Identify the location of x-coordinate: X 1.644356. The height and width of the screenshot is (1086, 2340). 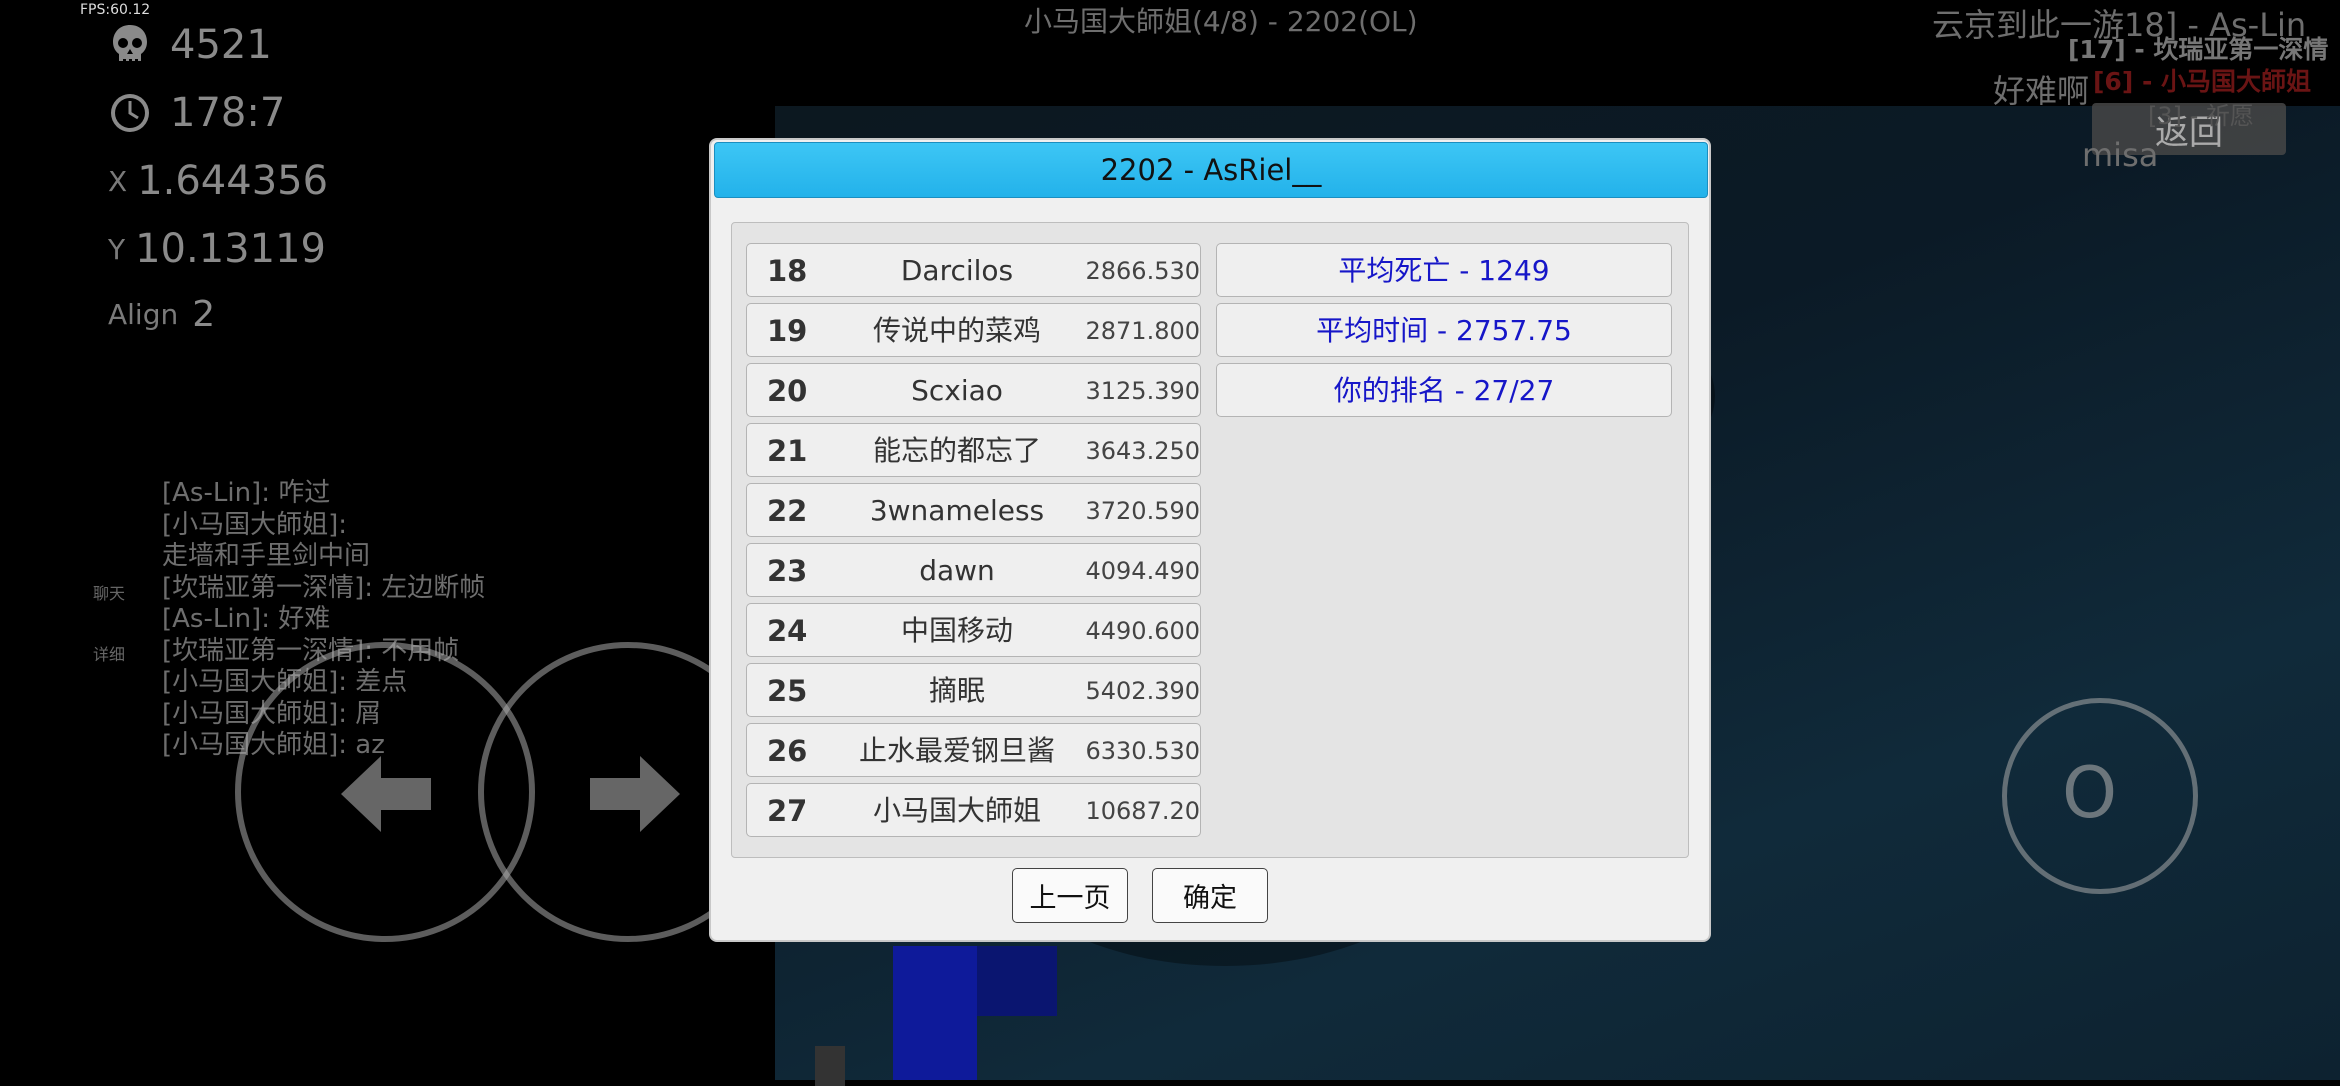
(218, 181).